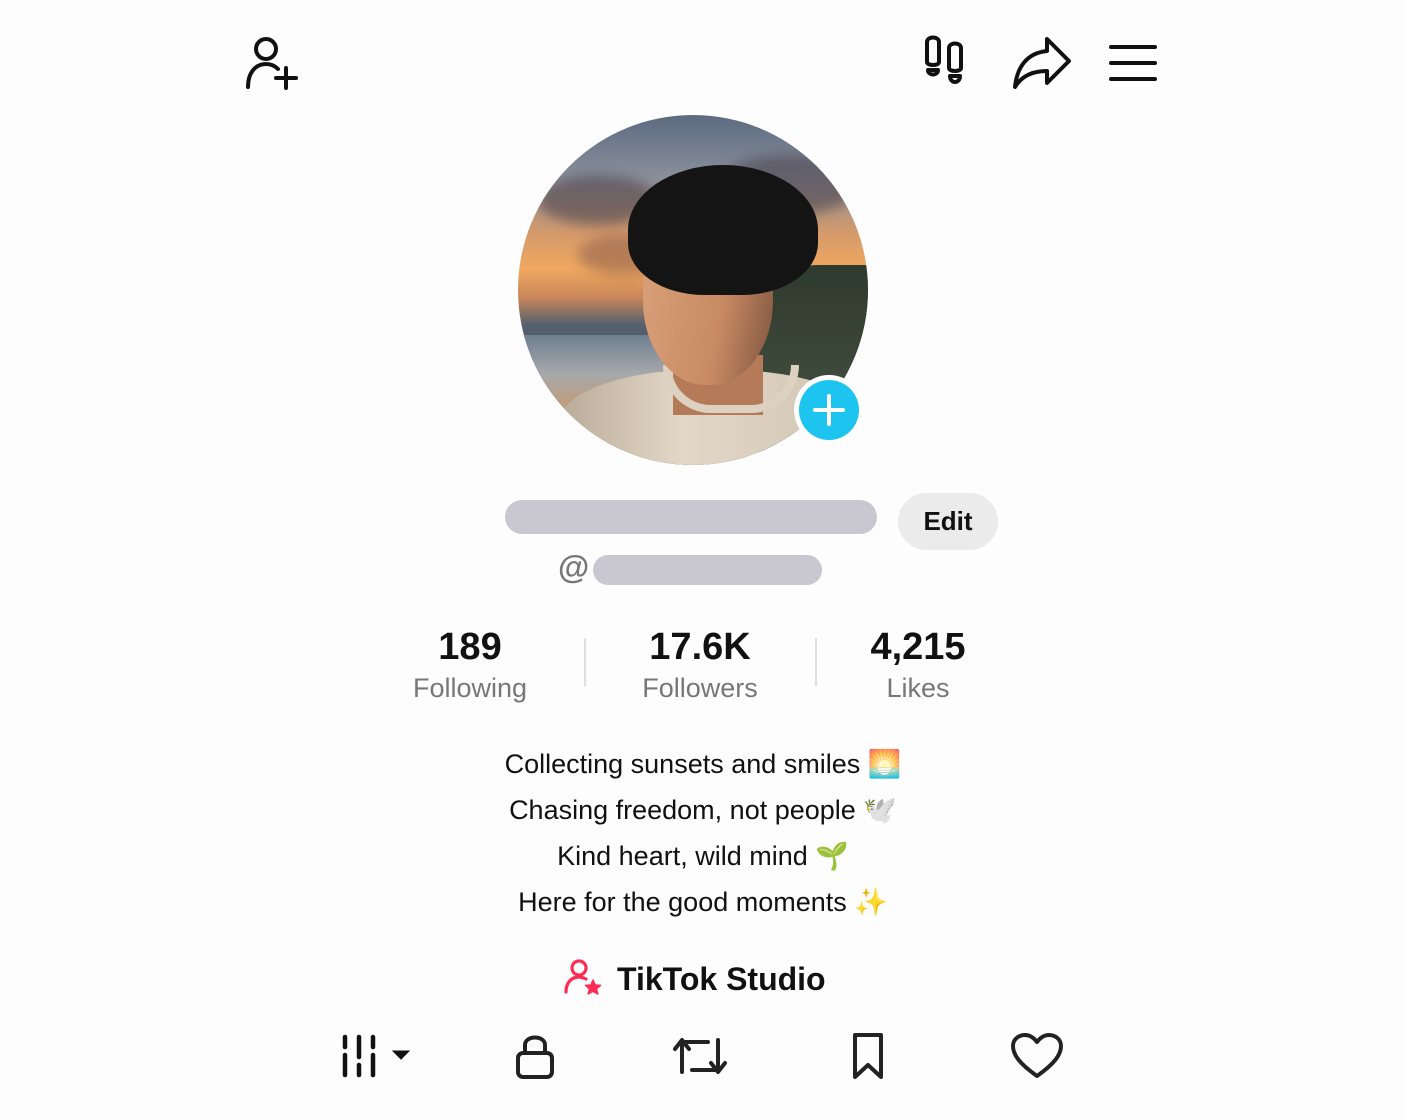  What do you see at coordinates (270, 62) in the screenshot?
I see `add-friend-icon` at bounding box center [270, 62].